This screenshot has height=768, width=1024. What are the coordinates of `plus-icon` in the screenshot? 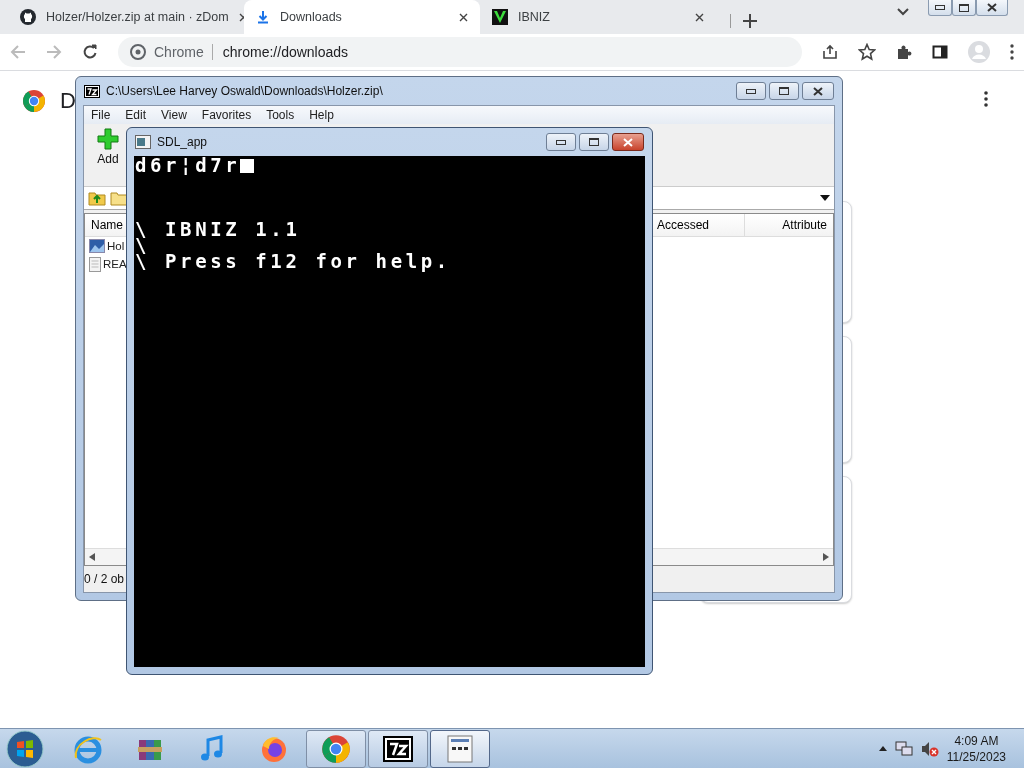 It's located at (108, 139).